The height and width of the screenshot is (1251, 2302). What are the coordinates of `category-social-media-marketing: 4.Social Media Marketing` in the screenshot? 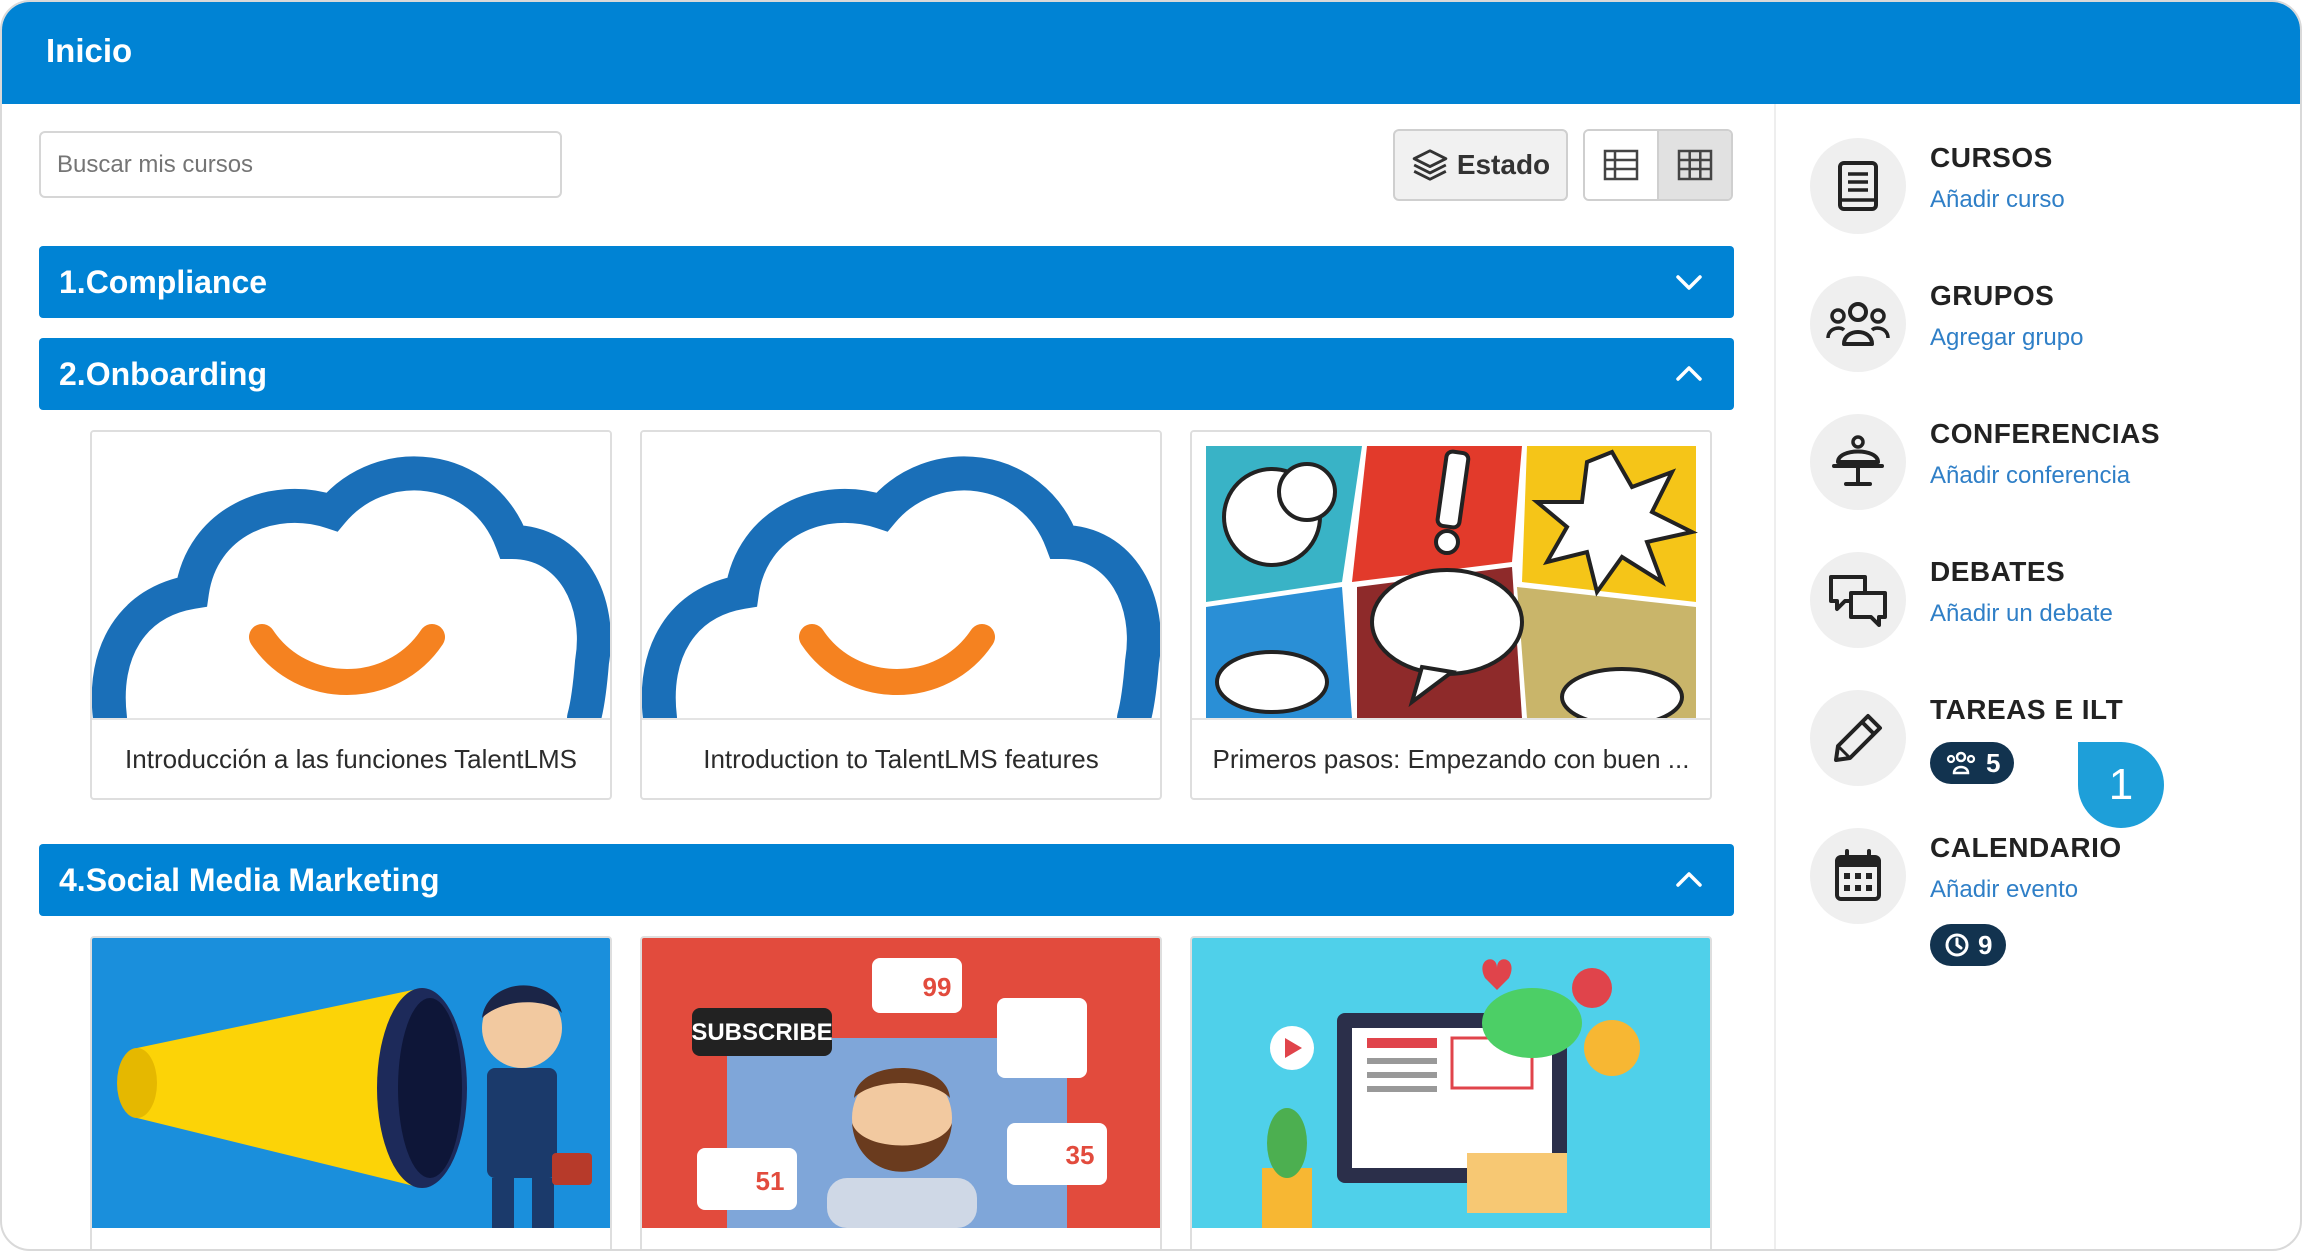 It's located at (886, 880).